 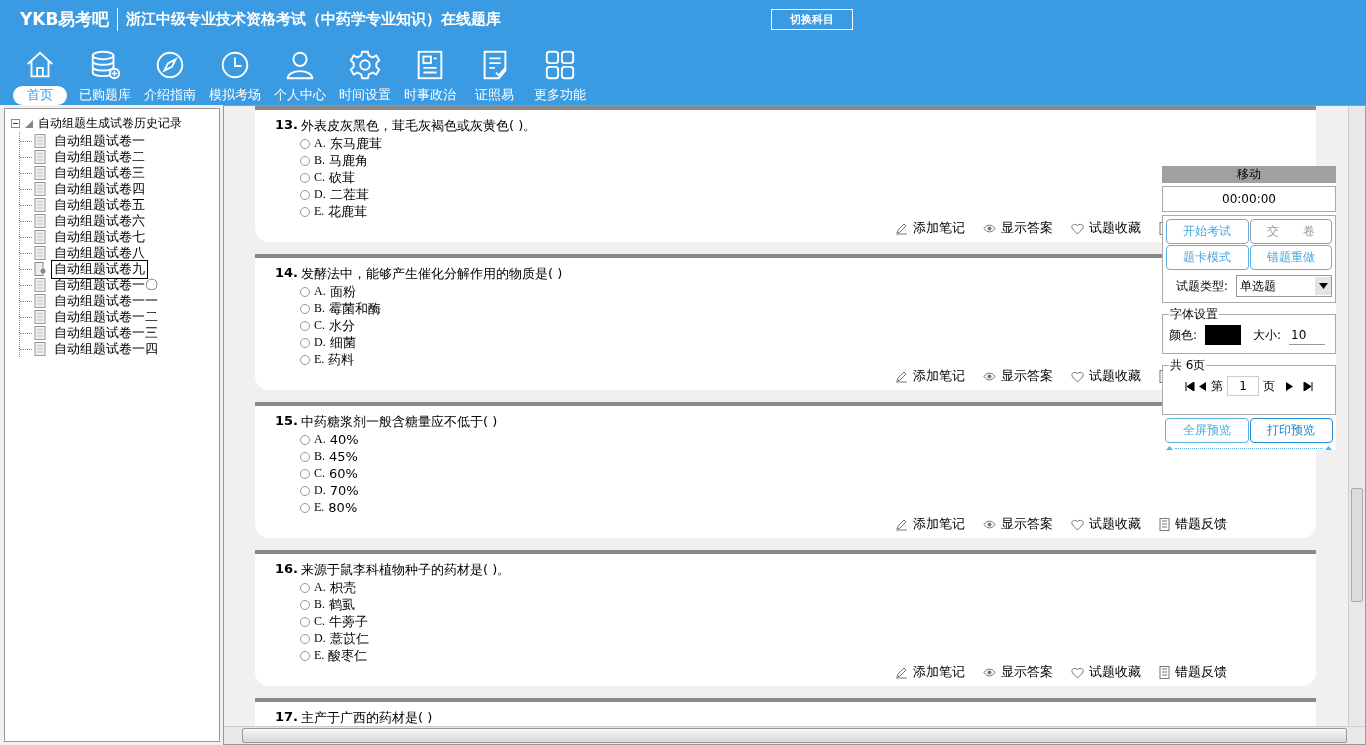 What do you see at coordinates (348, 160) in the screenshot?
I see `option-text: 马鹿角` at bounding box center [348, 160].